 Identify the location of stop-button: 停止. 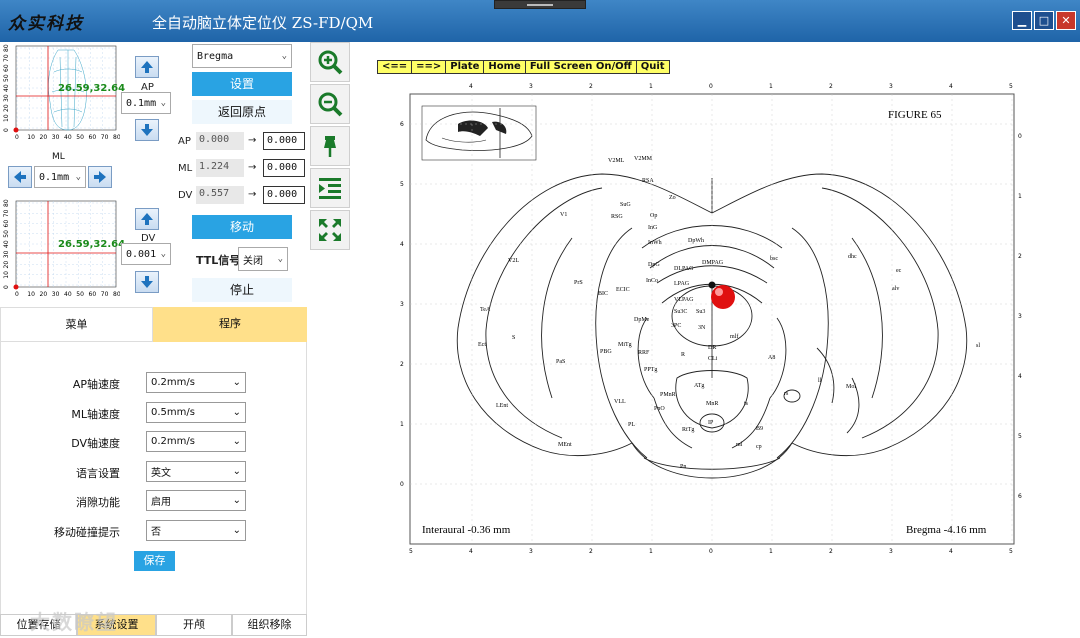
(242, 290).